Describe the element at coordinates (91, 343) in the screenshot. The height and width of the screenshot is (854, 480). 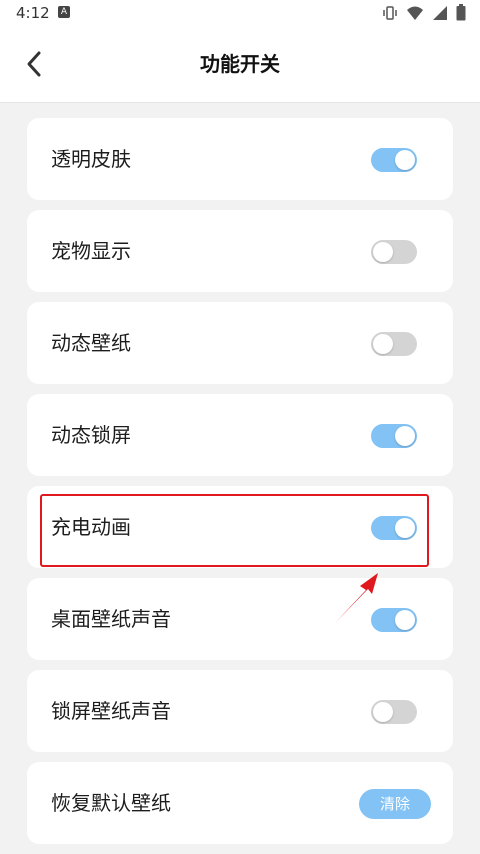
I see `setting-label: 动态壁纸` at that location.